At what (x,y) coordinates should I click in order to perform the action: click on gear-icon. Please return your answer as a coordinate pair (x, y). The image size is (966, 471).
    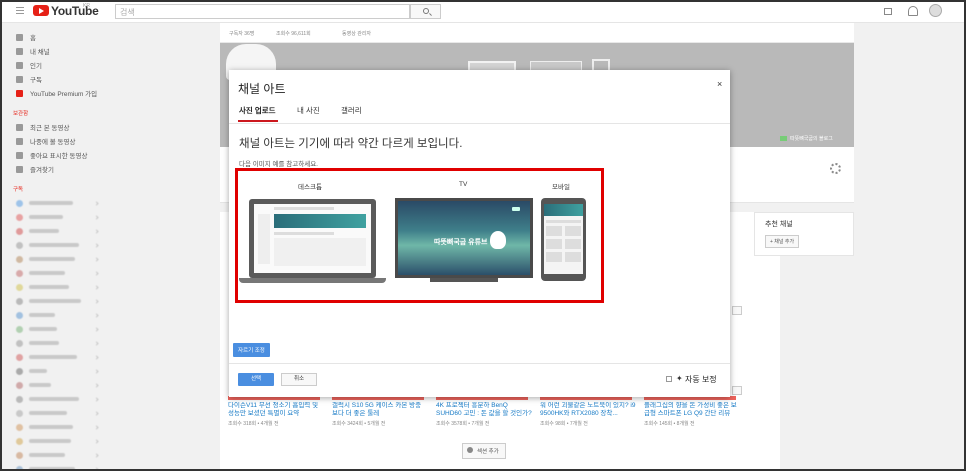
    Looking at the image, I should click on (835, 168).